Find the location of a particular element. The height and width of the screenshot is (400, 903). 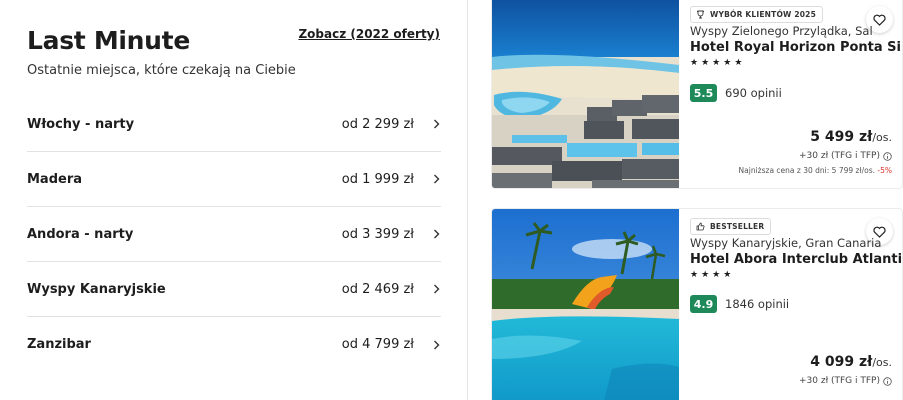

discount-percent: -5% is located at coordinates (884, 170).